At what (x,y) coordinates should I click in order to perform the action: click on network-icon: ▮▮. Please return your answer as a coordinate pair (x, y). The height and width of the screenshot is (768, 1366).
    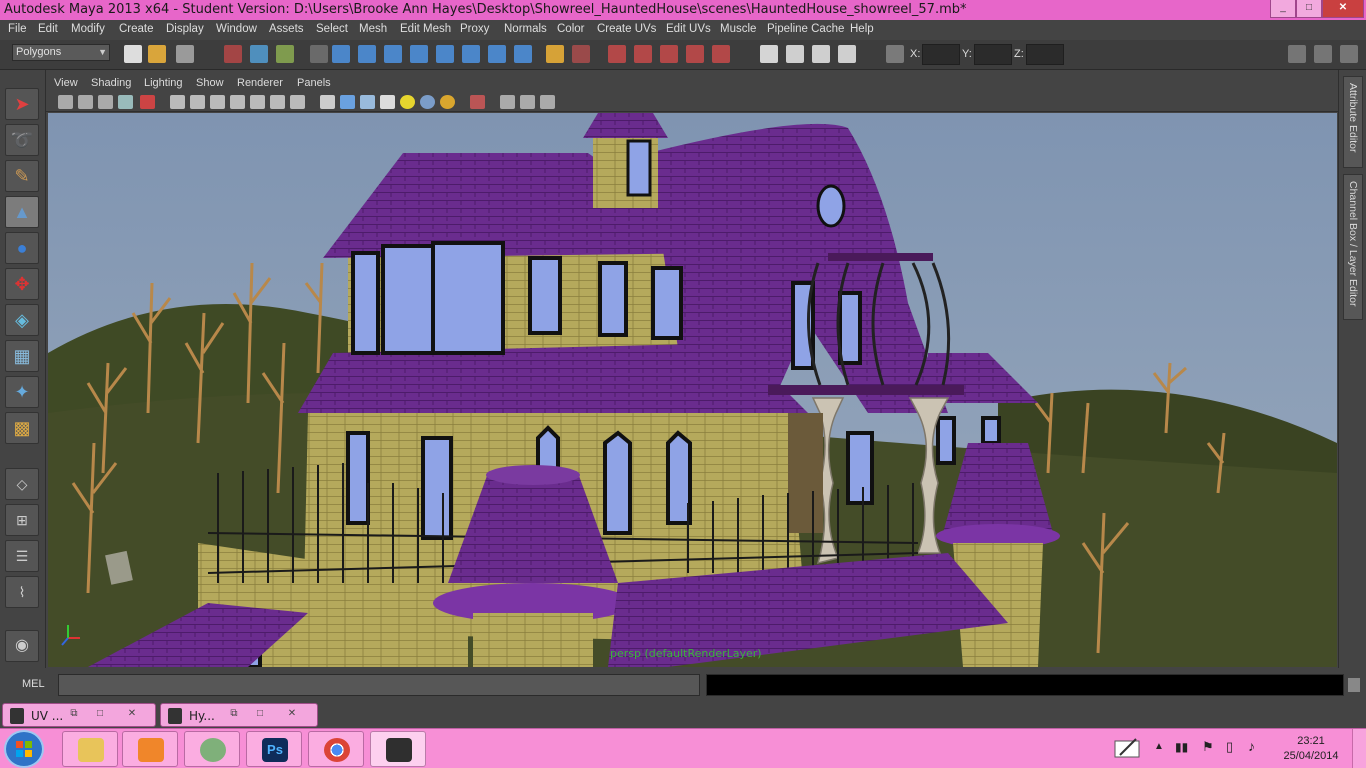
    Looking at the image, I should click on (1181, 754).